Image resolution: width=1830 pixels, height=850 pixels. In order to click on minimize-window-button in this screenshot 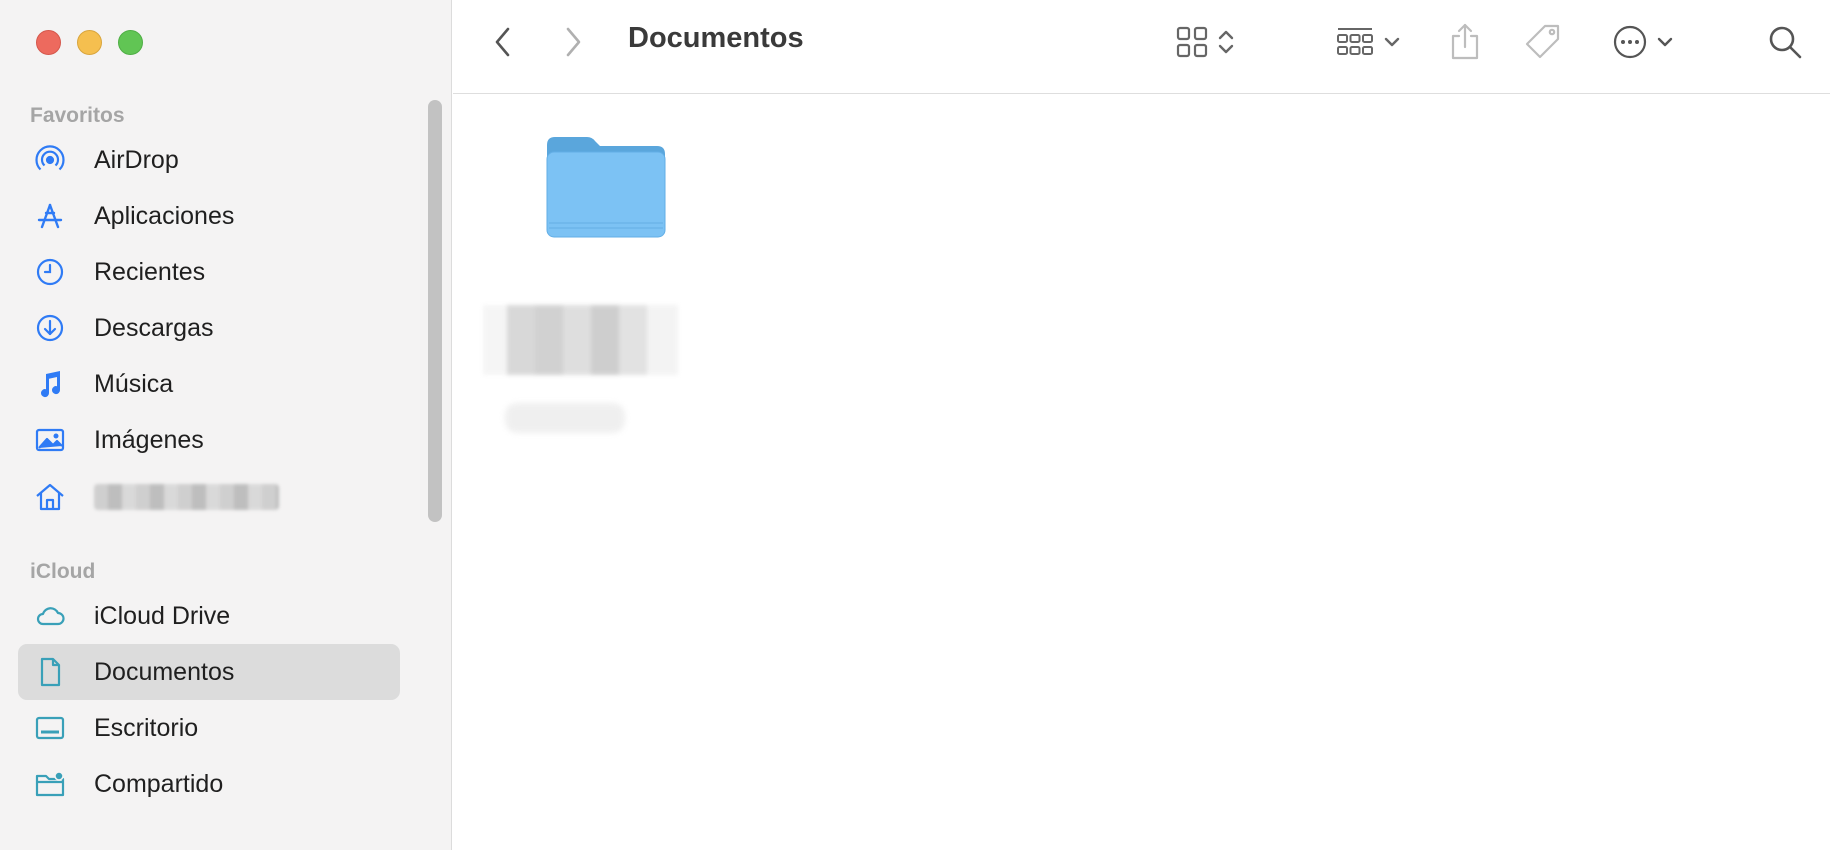, I will do `click(89, 42)`.